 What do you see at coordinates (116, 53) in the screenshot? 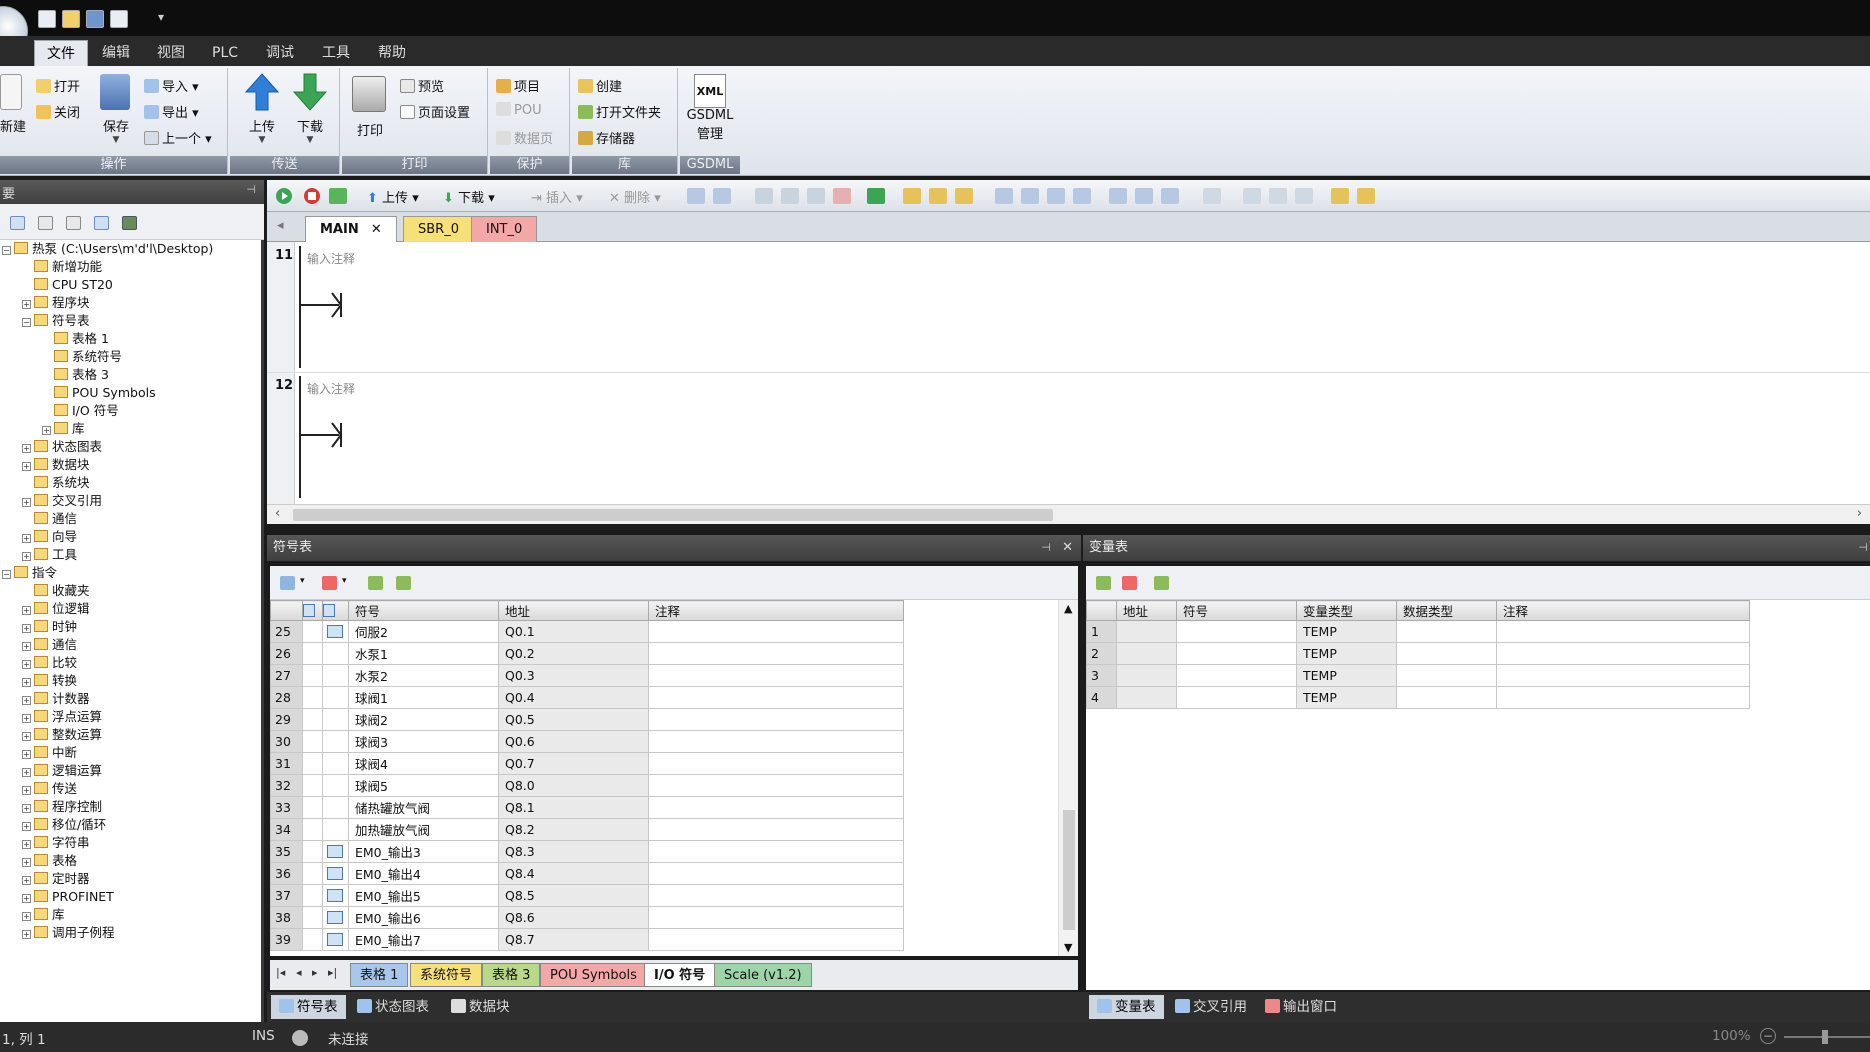
I see `menu-tab-edit: 编辑` at bounding box center [116, 53].